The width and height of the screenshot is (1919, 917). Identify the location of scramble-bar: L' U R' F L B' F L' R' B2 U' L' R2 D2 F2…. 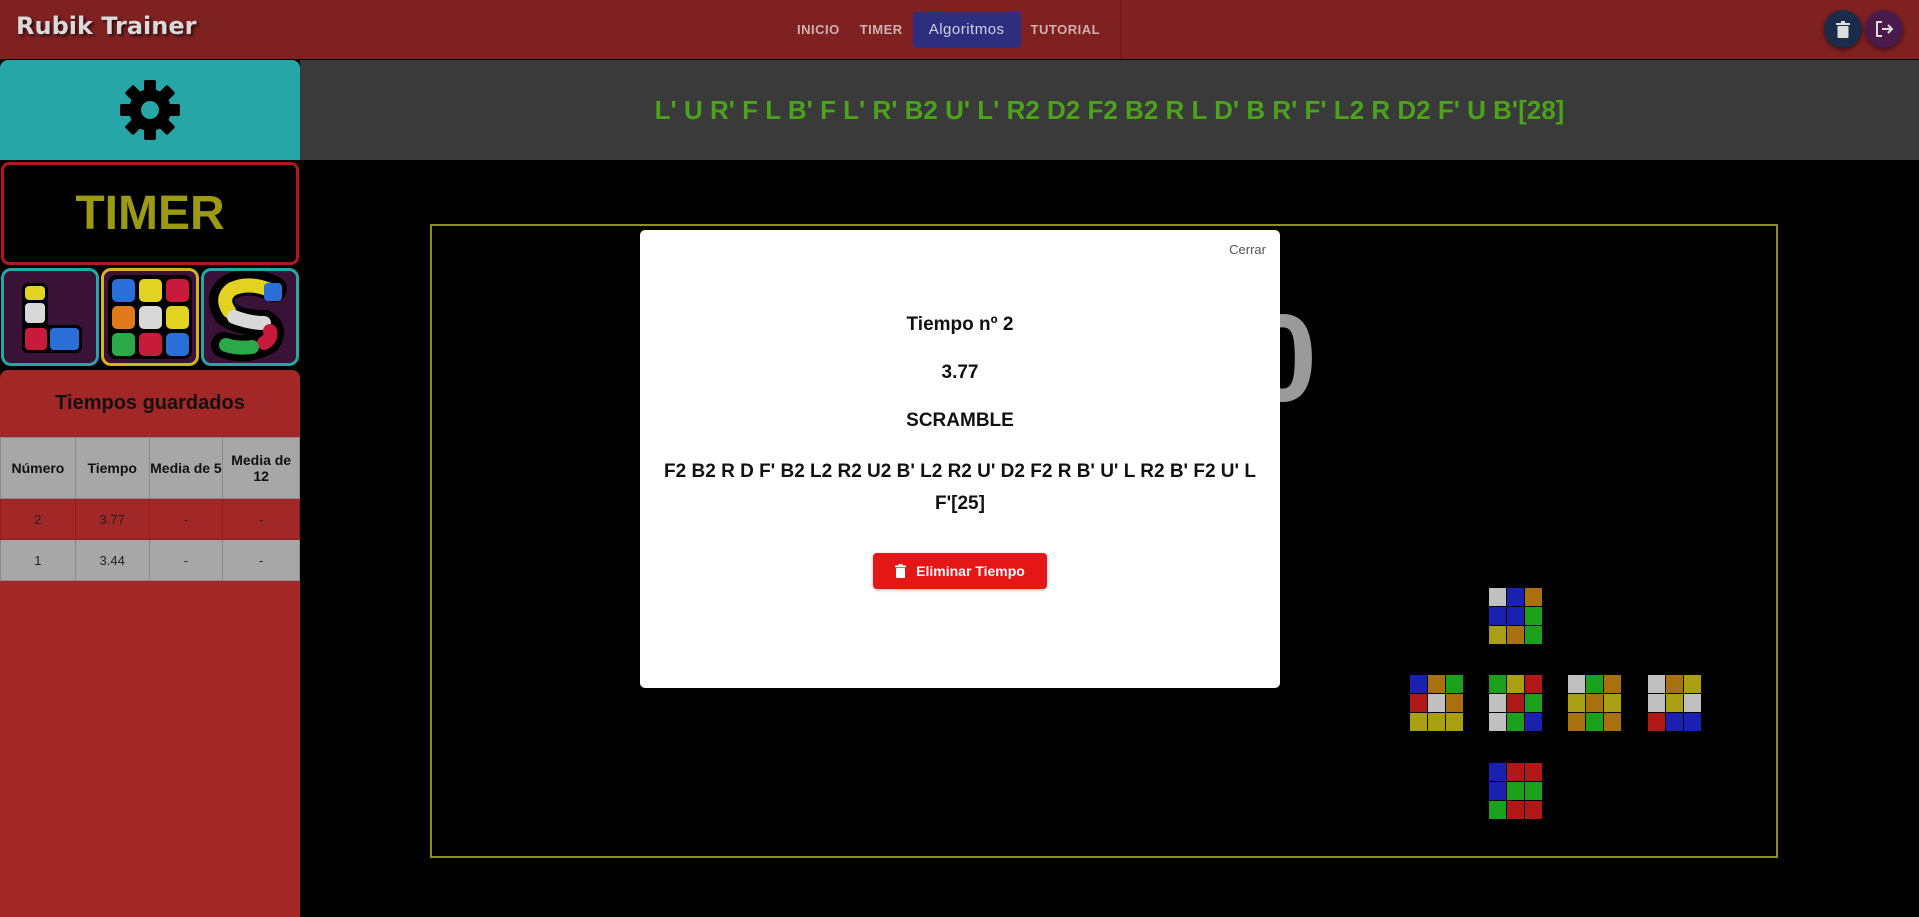
(1109, 110).